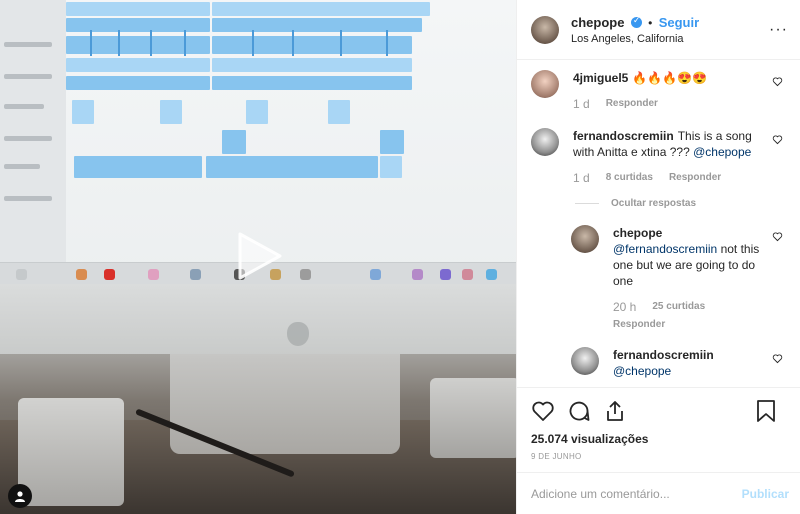 This screenshot has width=800, height=514. I want to click on video-frame-speaker-left, so click(71, 452).